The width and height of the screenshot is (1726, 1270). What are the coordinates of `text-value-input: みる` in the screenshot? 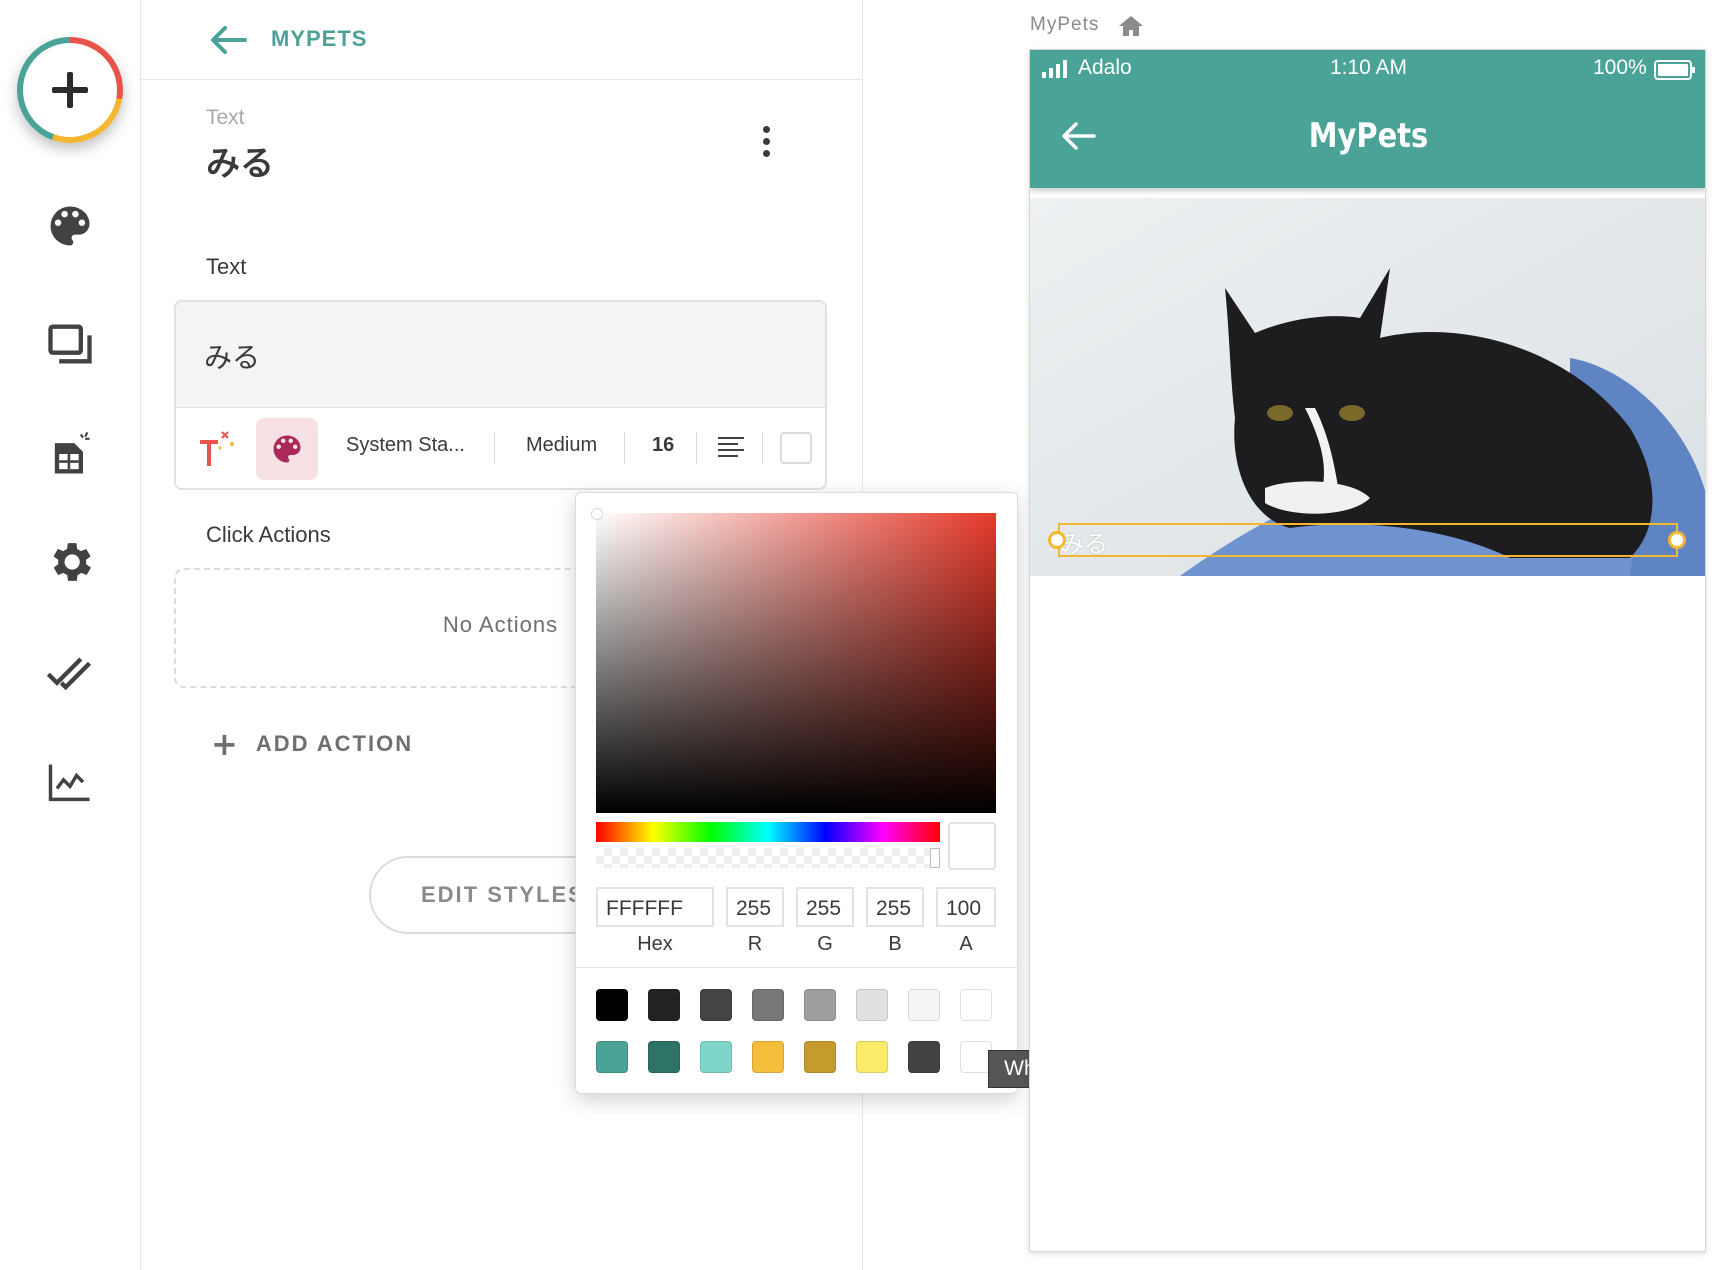 It's located at (500, 355).